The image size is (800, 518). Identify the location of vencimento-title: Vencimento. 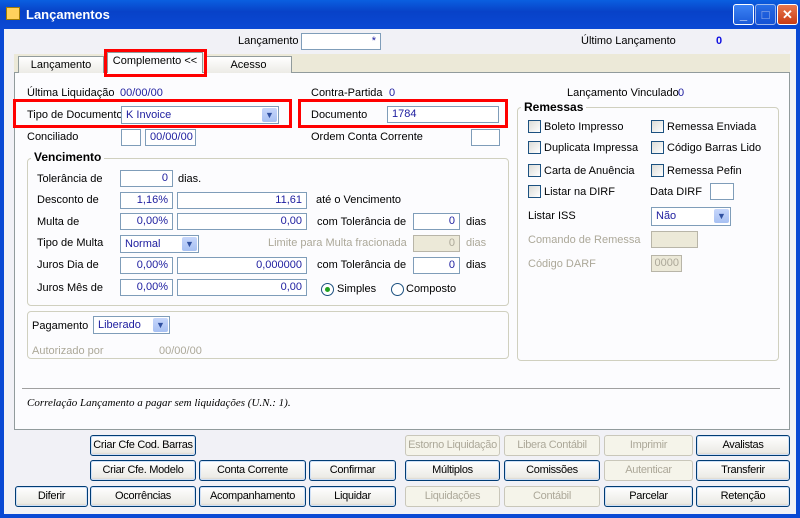
(68, 157).